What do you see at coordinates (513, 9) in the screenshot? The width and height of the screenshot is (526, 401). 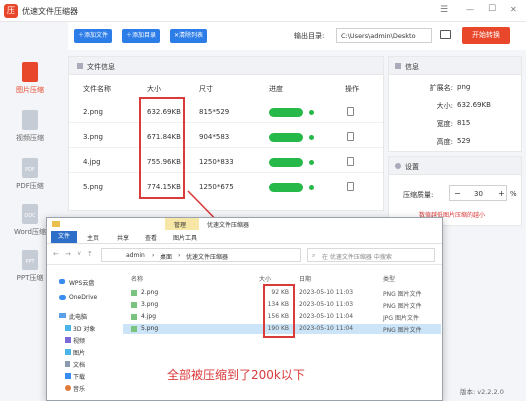 I see `close-icon: ✕` at bounding box center [513, 9].